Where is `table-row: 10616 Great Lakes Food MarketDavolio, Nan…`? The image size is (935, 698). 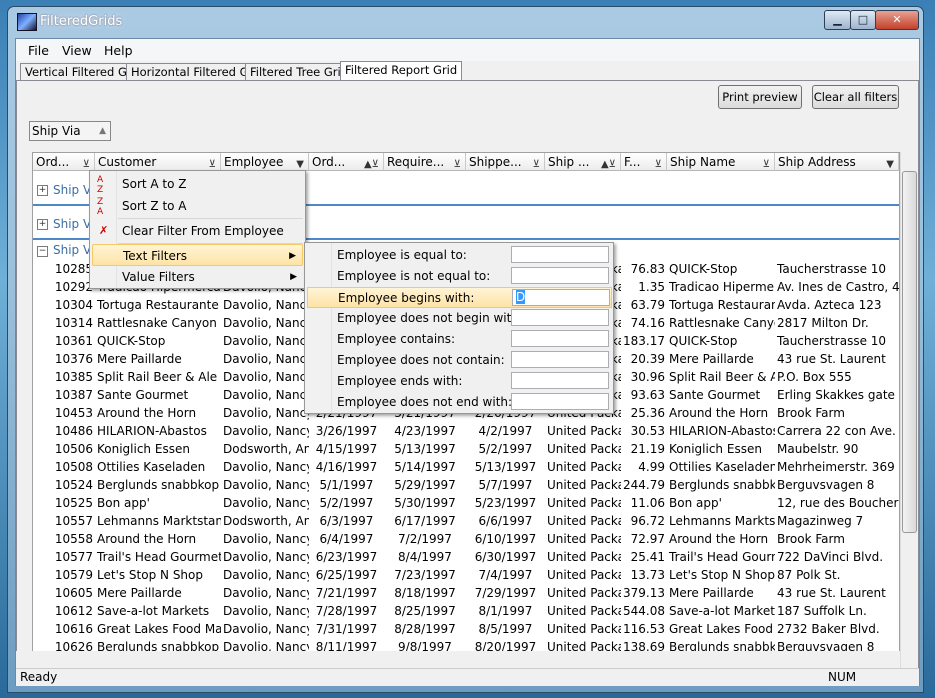 table-row: 10616 Great Lakes Food MarketDavolio, Nan… is located at coordinates (466, 629).